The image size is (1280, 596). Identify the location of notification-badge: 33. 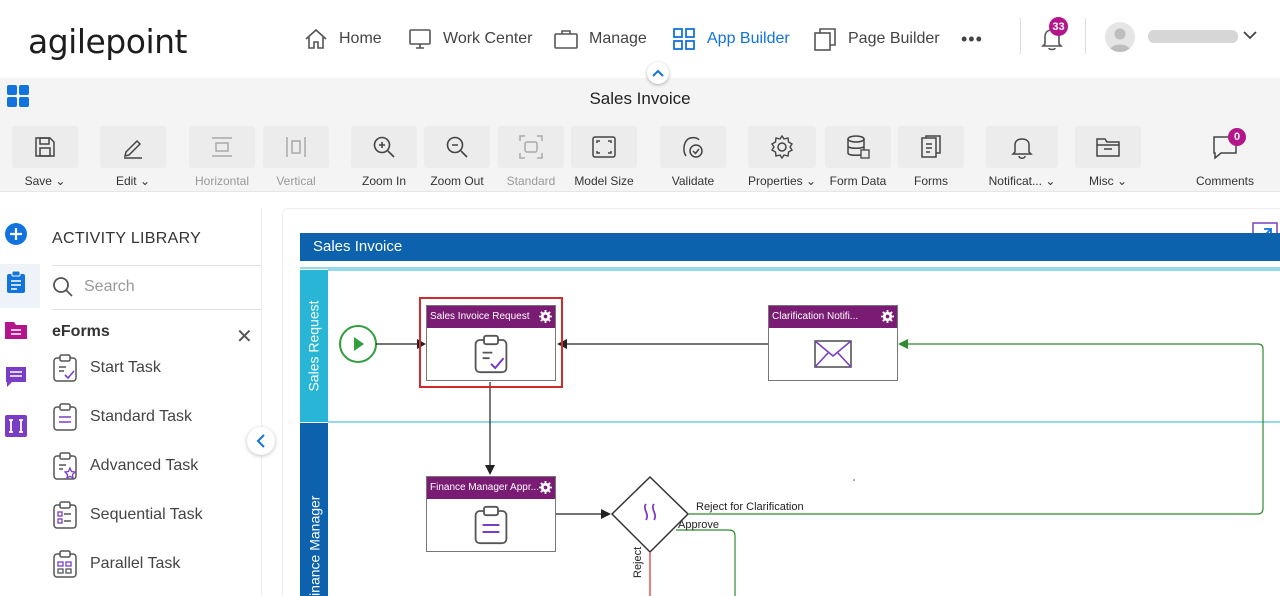
(1058, 26).